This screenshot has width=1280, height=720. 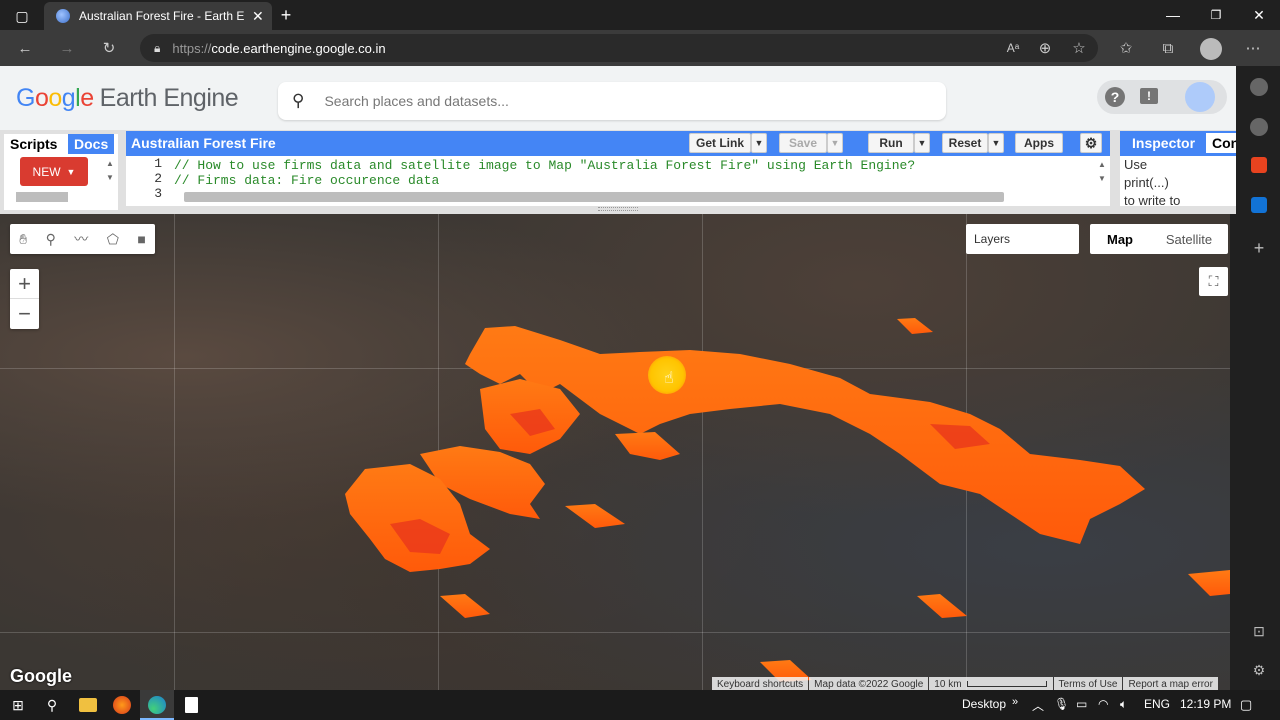 I want to click on line-number: 2, so click(x=158, y=178).